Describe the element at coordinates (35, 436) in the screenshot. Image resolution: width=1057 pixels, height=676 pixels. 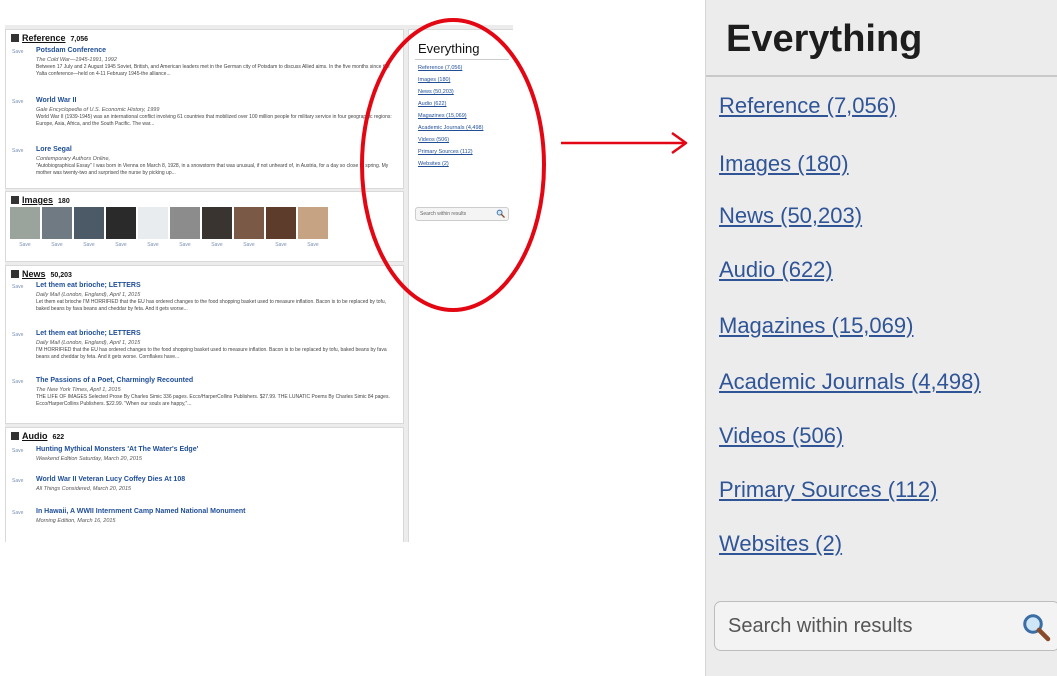
I see `audio-section-title: Audio` at that location.